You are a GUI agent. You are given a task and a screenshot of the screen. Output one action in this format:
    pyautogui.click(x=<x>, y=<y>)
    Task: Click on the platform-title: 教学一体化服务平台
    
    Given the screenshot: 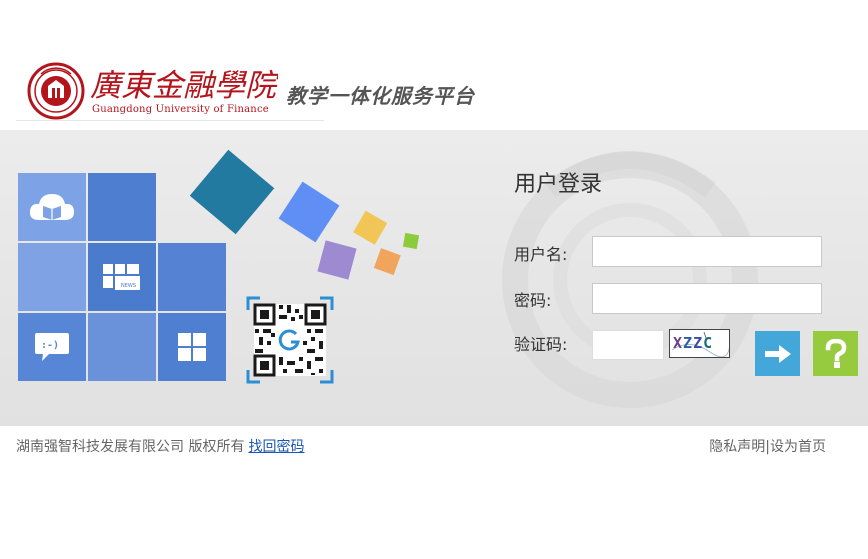 What is the action you would take?
    pyautogui.click(x=380, y=96)
    